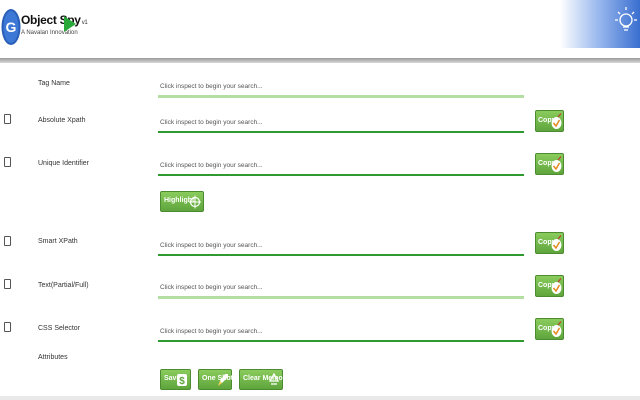 The width and height of the screenshot is (640, 400). I want to click on app-version: v1, so click(84, 23).